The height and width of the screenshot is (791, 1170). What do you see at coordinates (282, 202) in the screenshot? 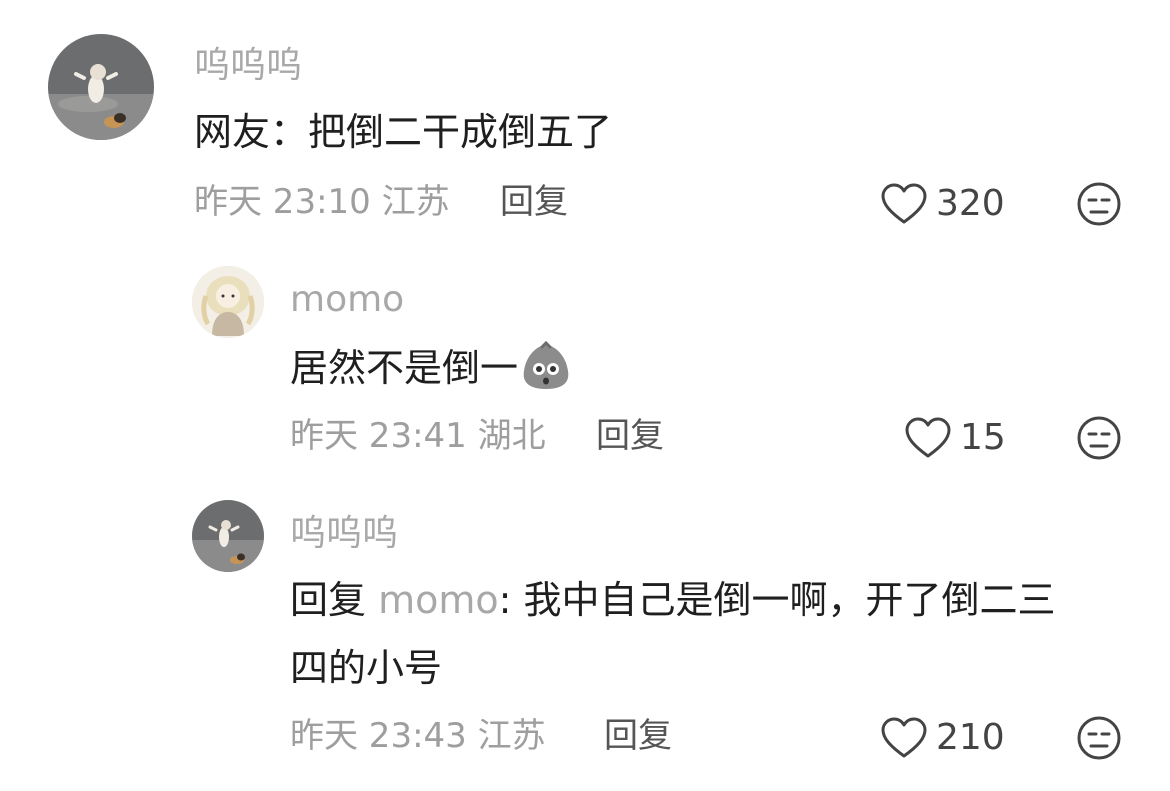
I see `comment-time: 昨天 23:10` at bounding box center [282, 202].